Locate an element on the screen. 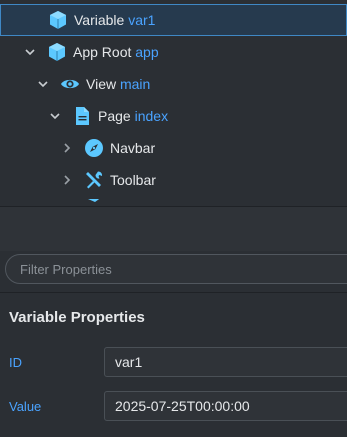 Image resolution: width=347 pixels, height=437 pixels. tree-item-label: Variable var1 is located at coordinates (115, 20).